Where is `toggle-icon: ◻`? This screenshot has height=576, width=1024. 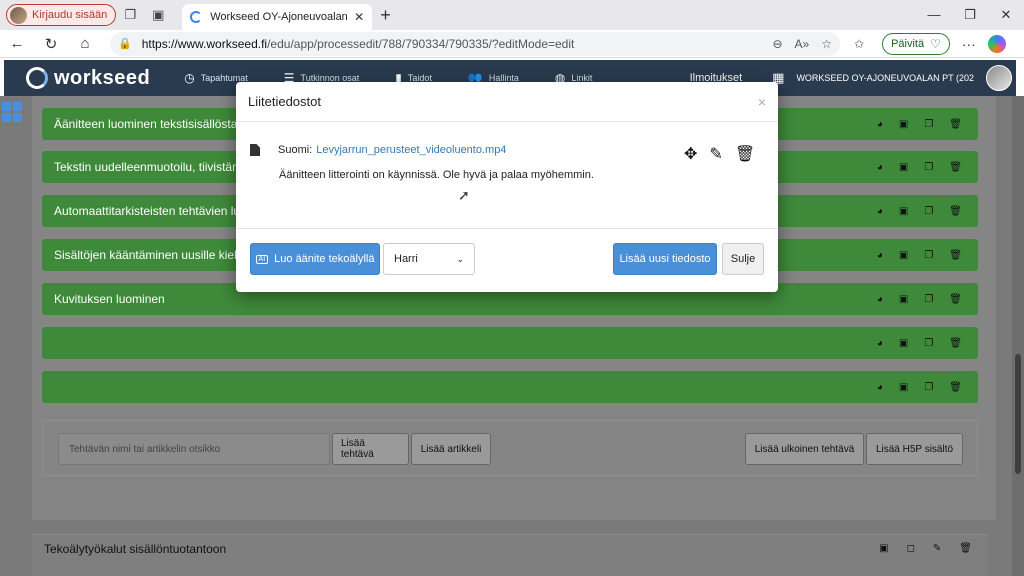 toggle-icon: ◻ is located at coordinates (911, 548).